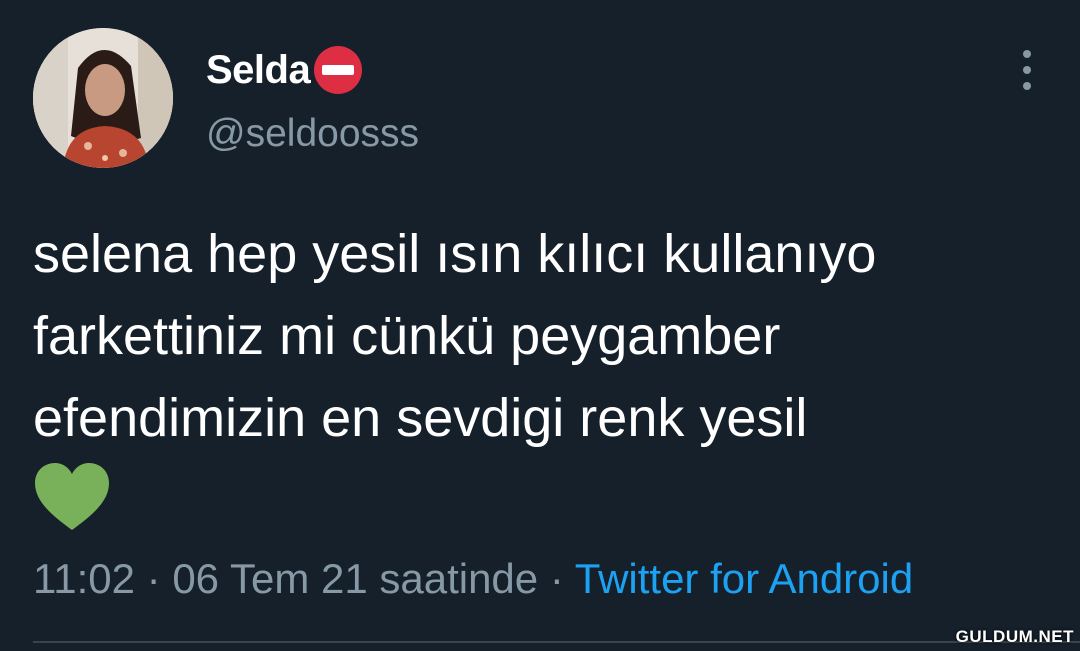  I want to click on avatar-image, so click(103, 98).